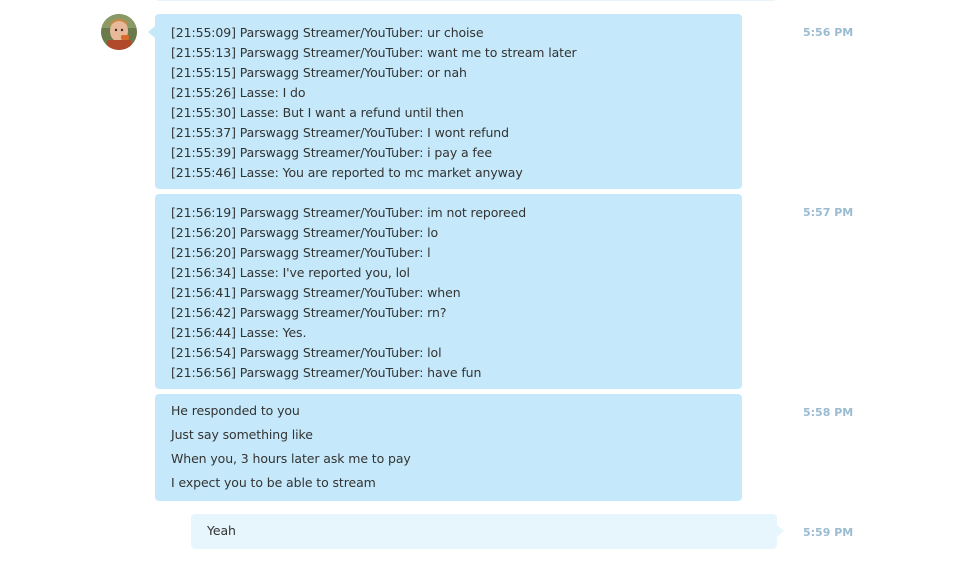 Image resolution: width=953 pixels, height=577 pixels. What do you see at coordinates (487, 531) in the screenshot?
I see `own-message-bubble: Yeah` at bounding box center [487, 531].